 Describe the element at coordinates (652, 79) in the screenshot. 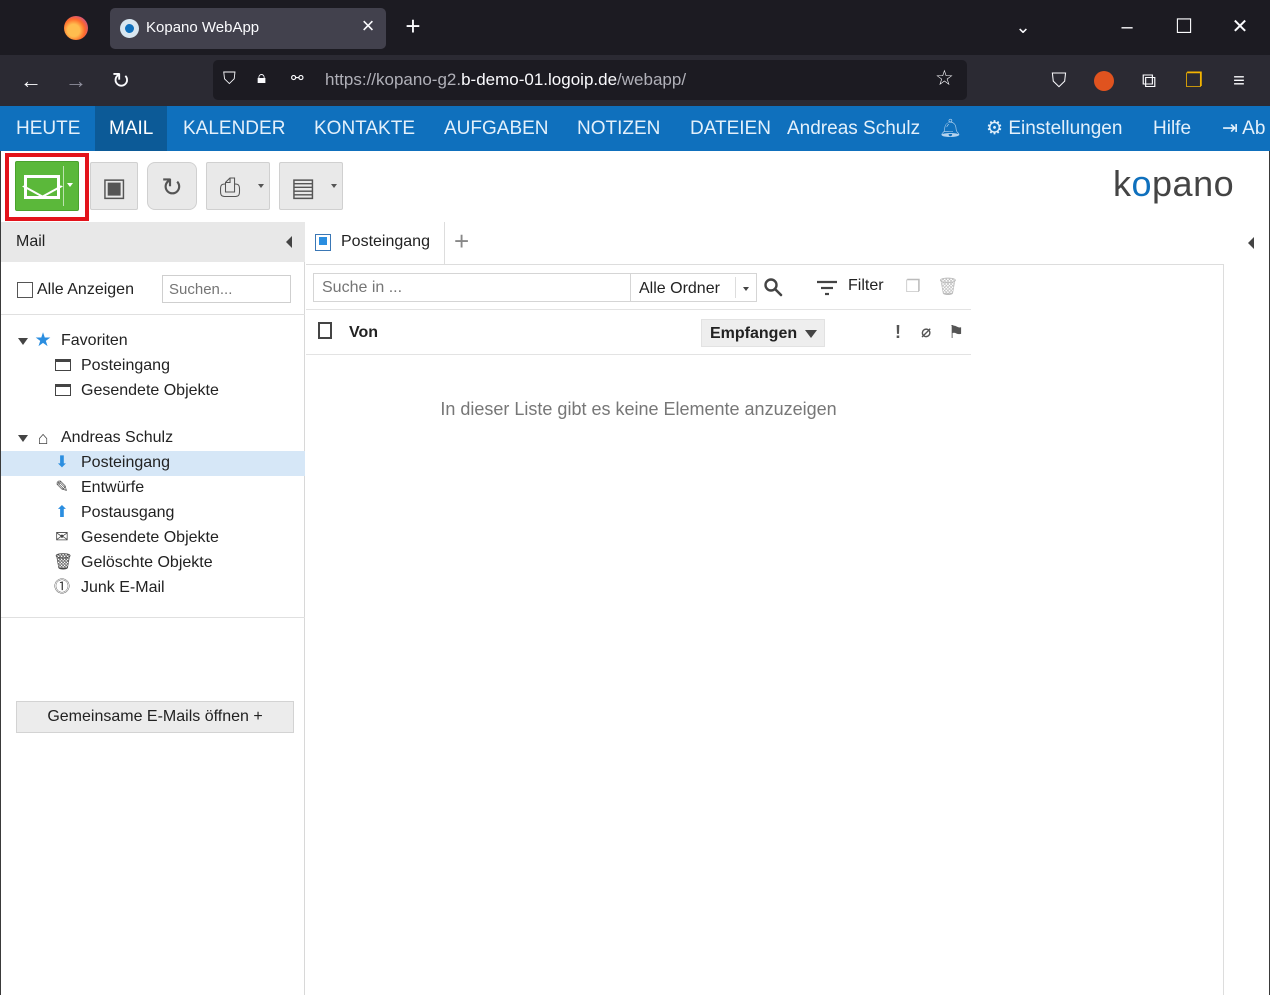

I see `url-path: /webapp/` at that location.